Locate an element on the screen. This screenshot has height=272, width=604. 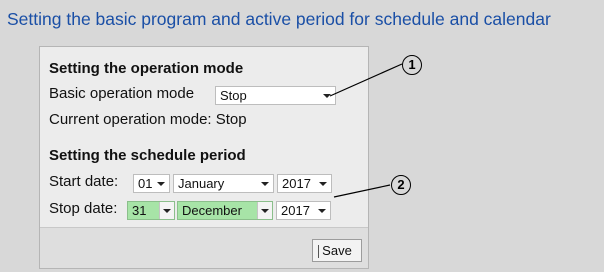
callout-marker-2: 2 is located at coordinates (401, 185).